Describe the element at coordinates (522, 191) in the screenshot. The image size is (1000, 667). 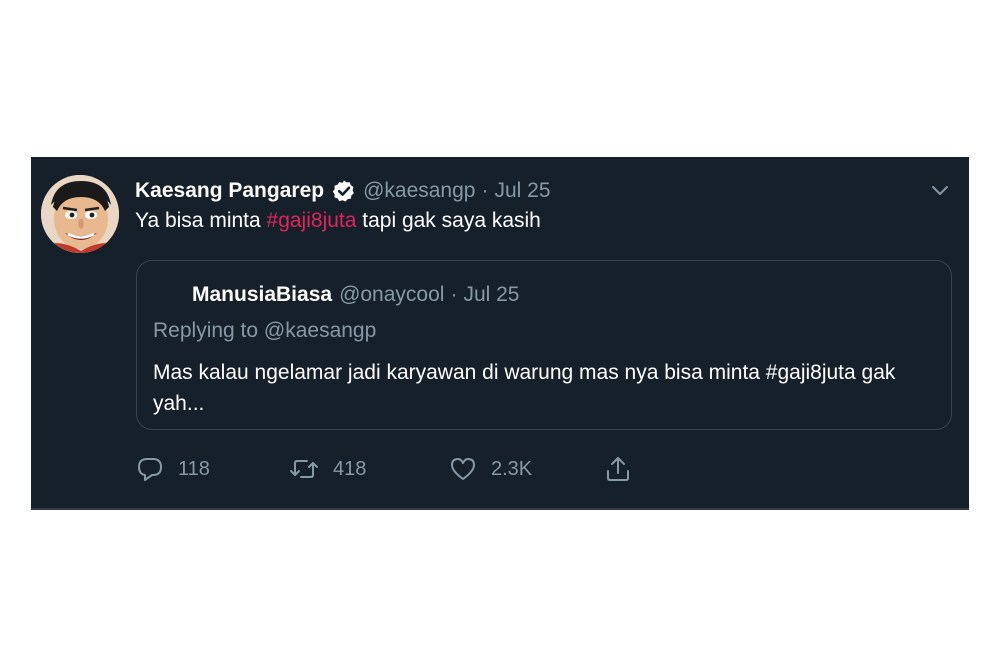
I see `tweet-date: Jul 25` at that location.